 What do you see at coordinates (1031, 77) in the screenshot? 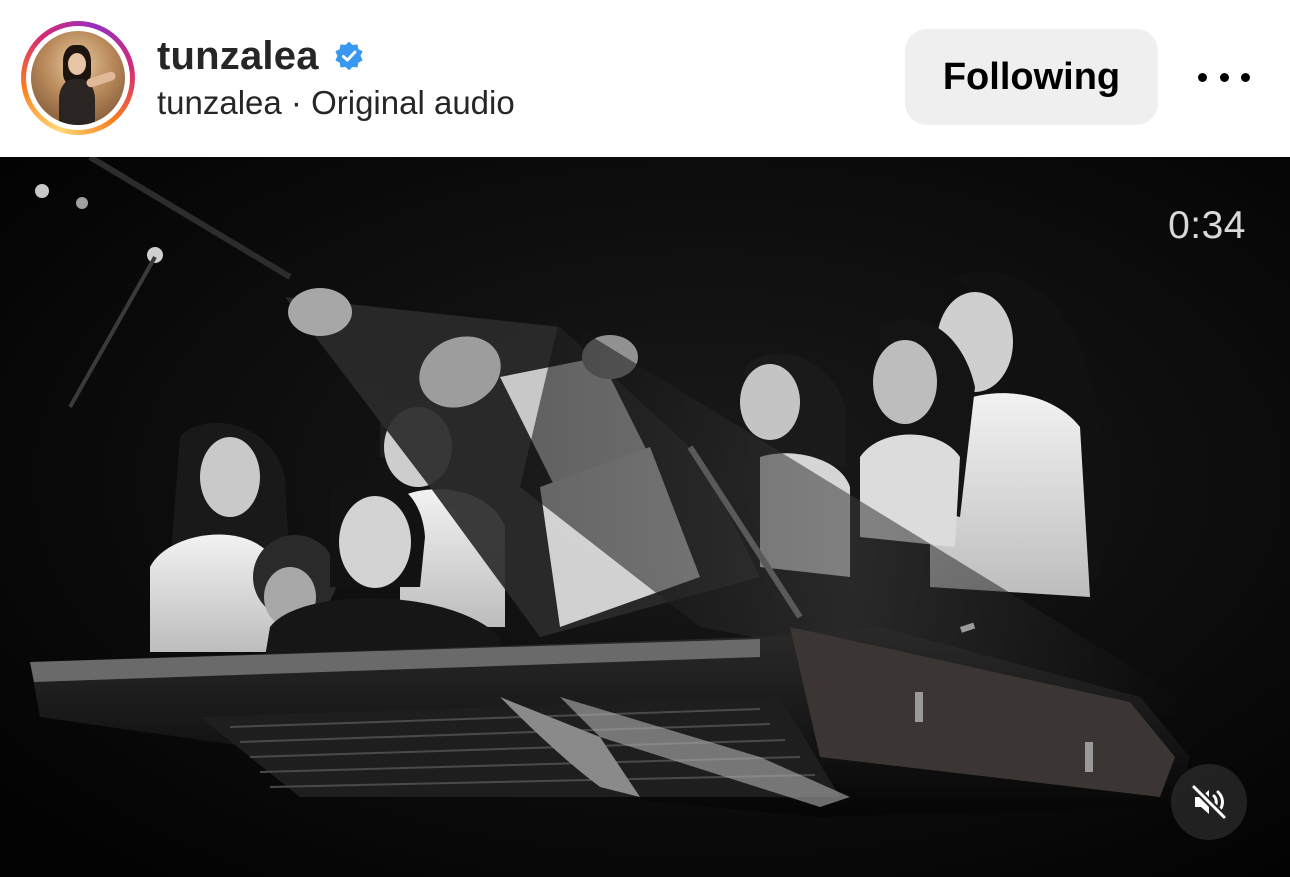
I see `following-button: Following` at bounding box center [1031, 77].